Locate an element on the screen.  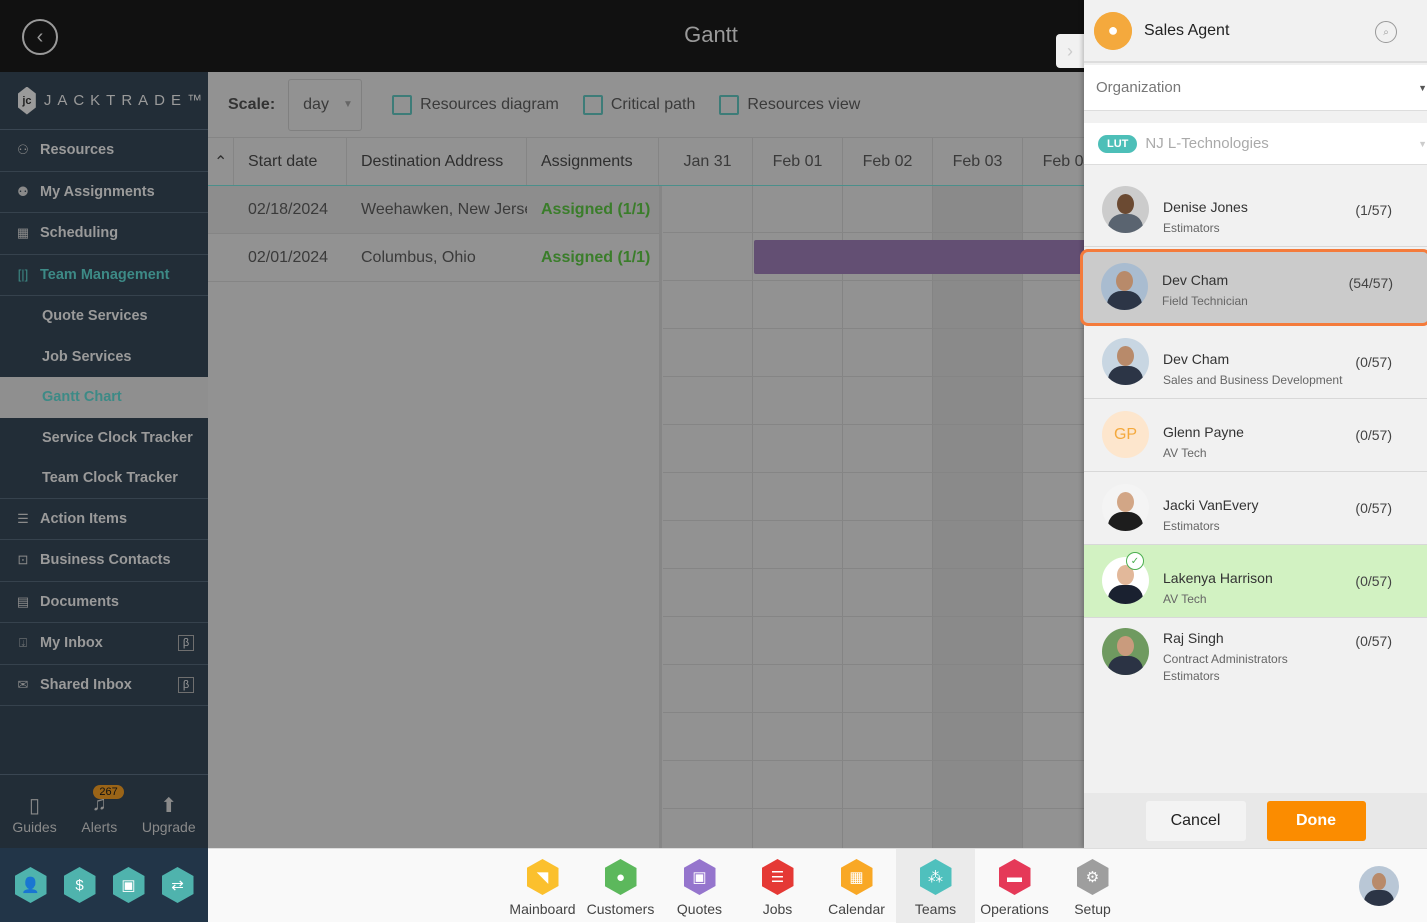
sidebar-subitem-gantt-chart: Gantt Chart is located at coordinates (104, 397).